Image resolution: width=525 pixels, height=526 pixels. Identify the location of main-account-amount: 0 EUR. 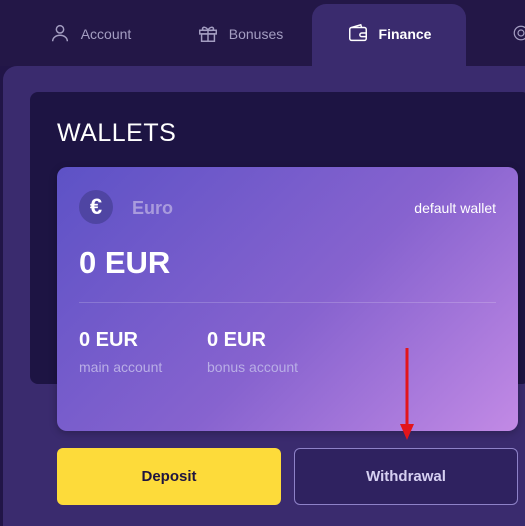
(108, 340).